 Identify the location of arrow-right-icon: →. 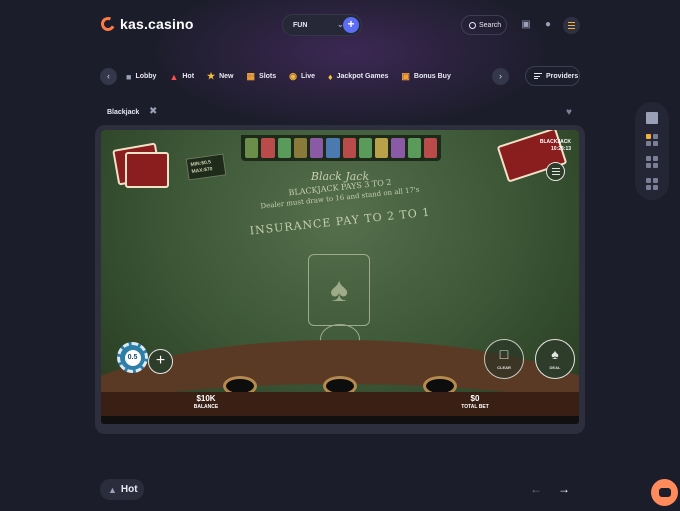
(564, 489).